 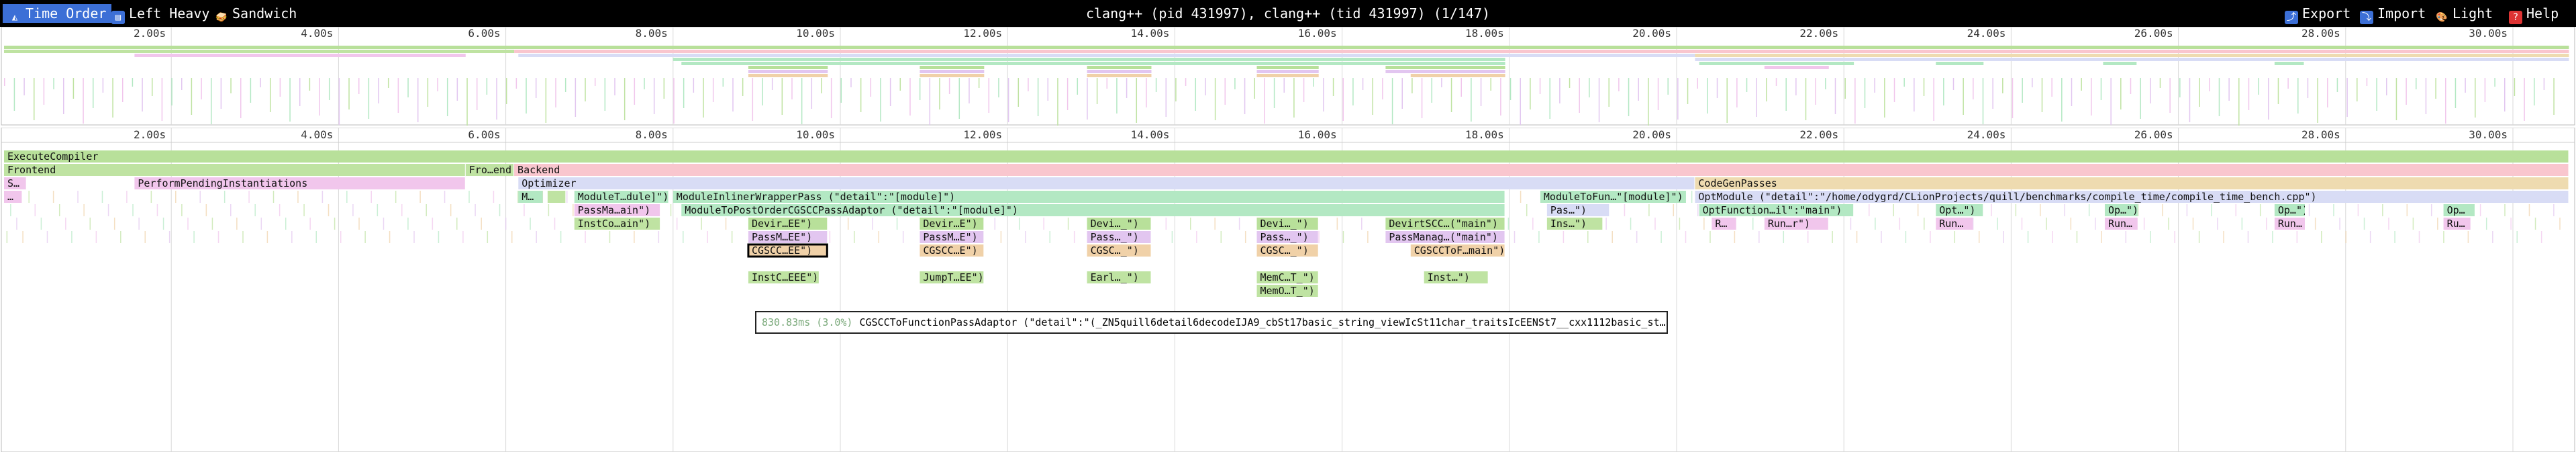 I want to click on flame-frame-node: JumpT…EE"), so click(x=952, y=277).